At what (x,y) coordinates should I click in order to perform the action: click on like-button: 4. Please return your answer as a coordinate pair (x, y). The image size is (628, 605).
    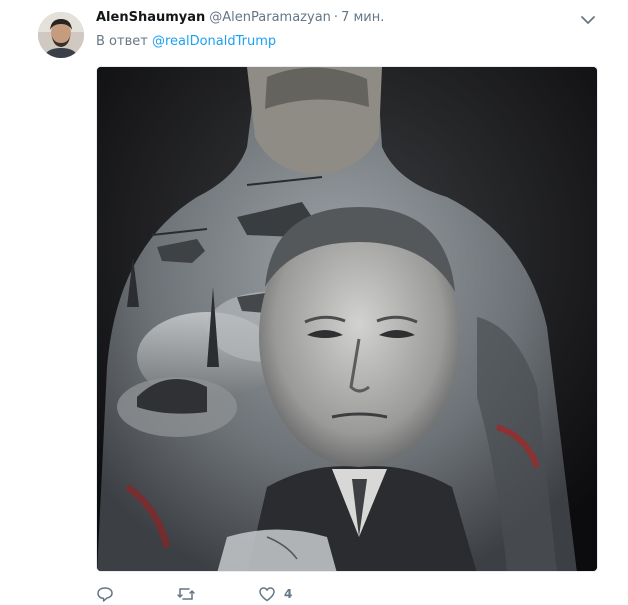
    Looking at the image, I should click on (275, 594).